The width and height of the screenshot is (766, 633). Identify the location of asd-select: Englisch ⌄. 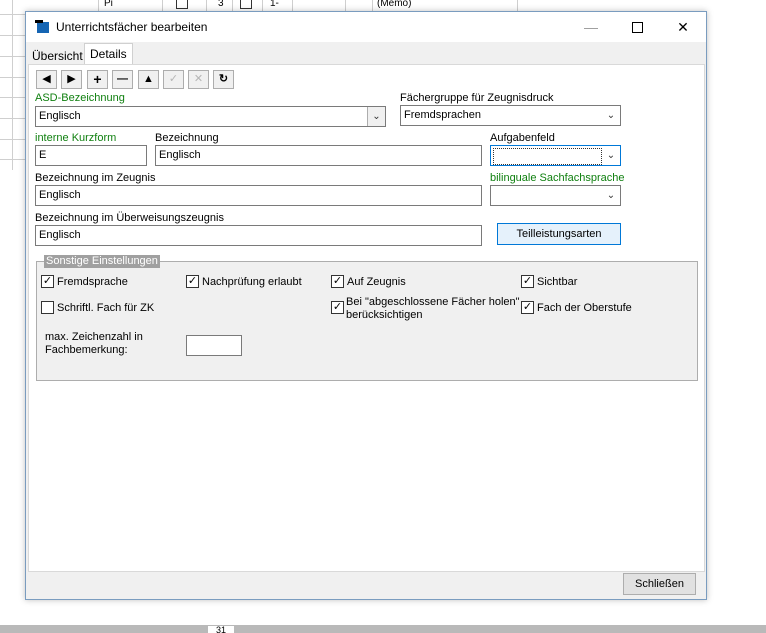
(210, 116).